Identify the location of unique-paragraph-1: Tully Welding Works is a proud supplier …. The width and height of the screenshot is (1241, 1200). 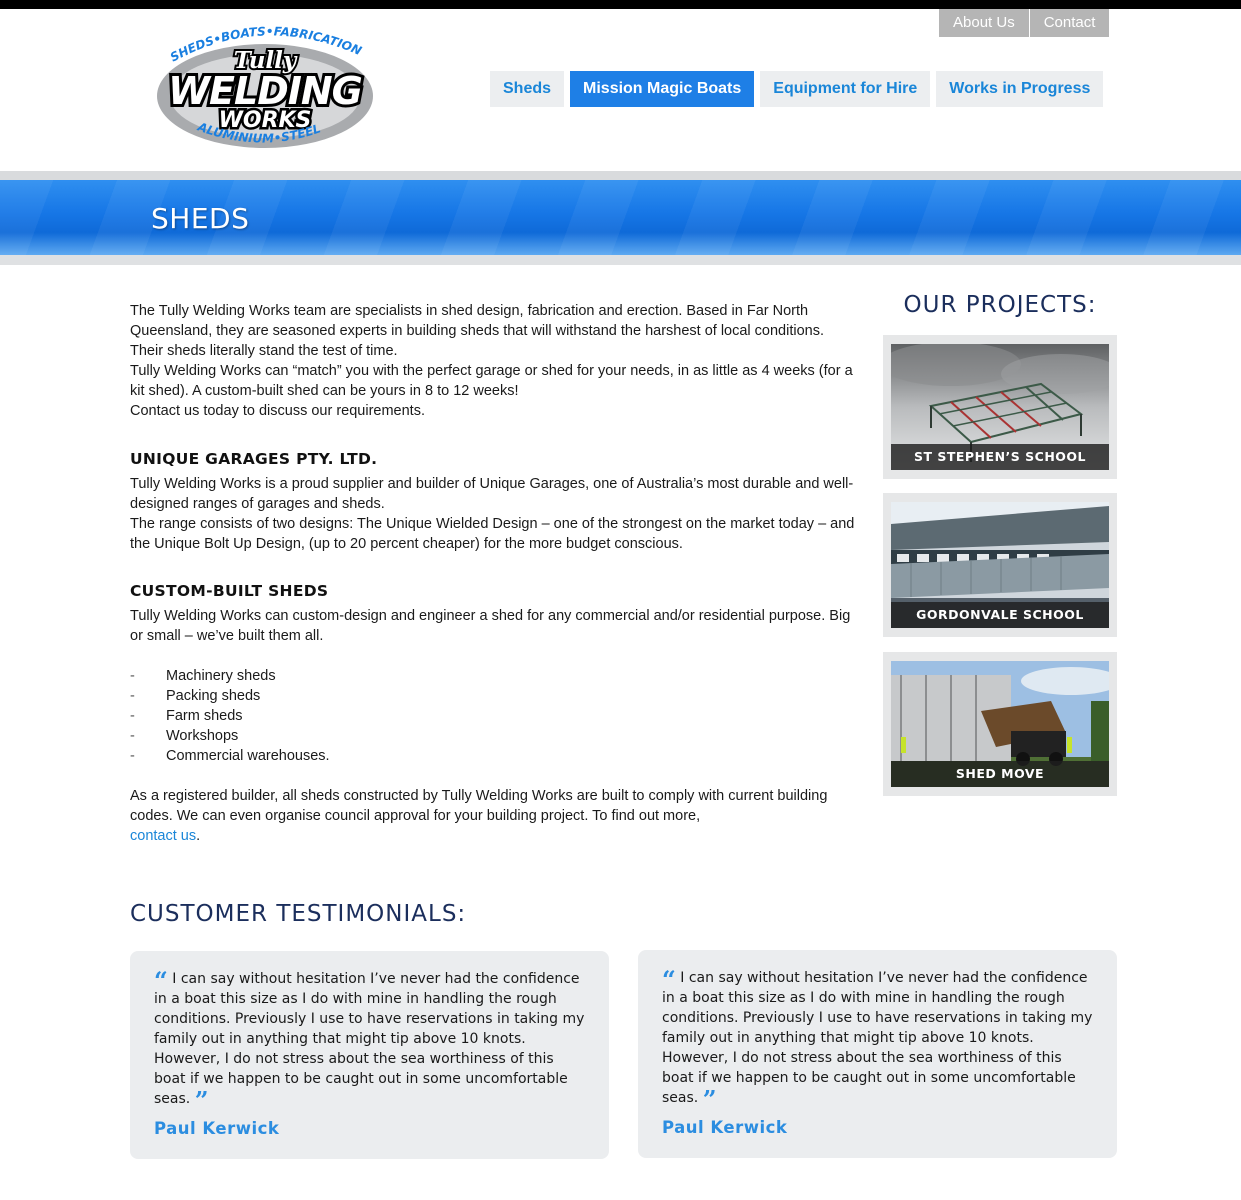
(492, 494).